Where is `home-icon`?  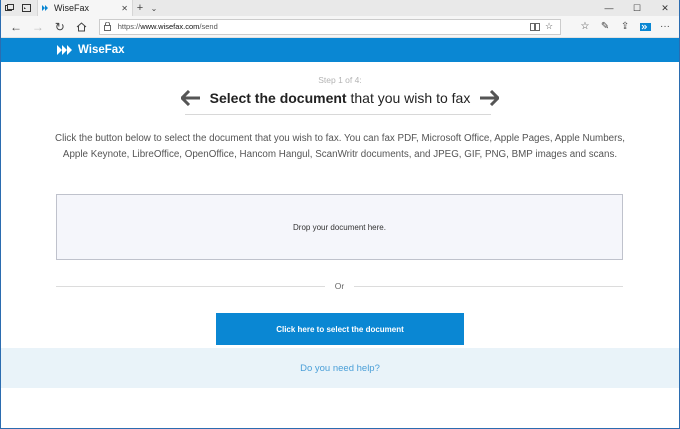
home-icon is located at coordinates (82, 27).